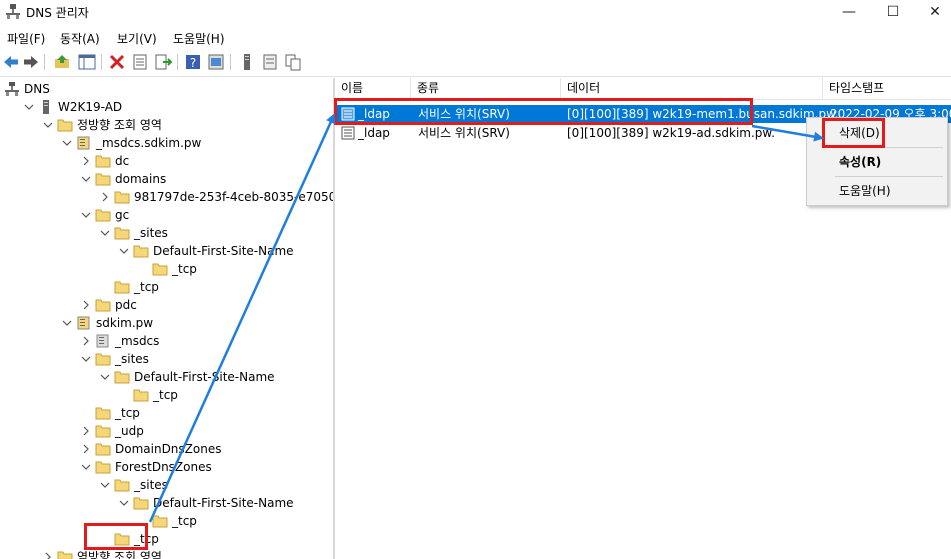 The image size is (951, 559). Describe the element at coordinates (293, 62) in the screenshot. I see `copy-icon` at that location.